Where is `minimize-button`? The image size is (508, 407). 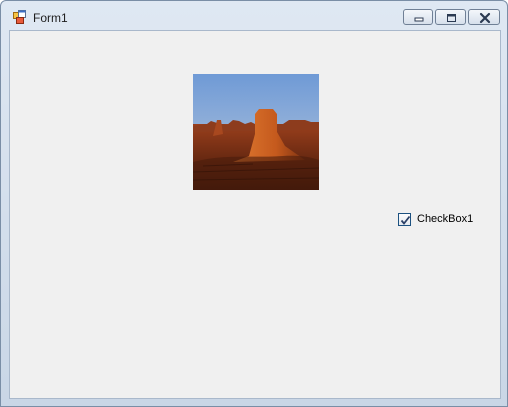
minimize-button is located at coordinates (418, 17).